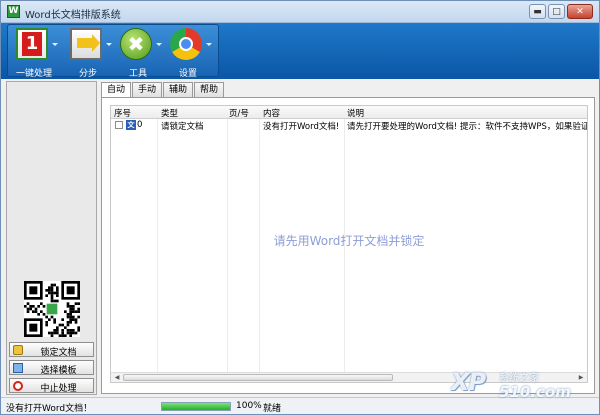 Image resolution: width=600 pixels, height=415 pixels. What do you see at coordinates (271, 113) in the screenshot?
I see `column-header-content: 内容` at bounding box center [271, 113].